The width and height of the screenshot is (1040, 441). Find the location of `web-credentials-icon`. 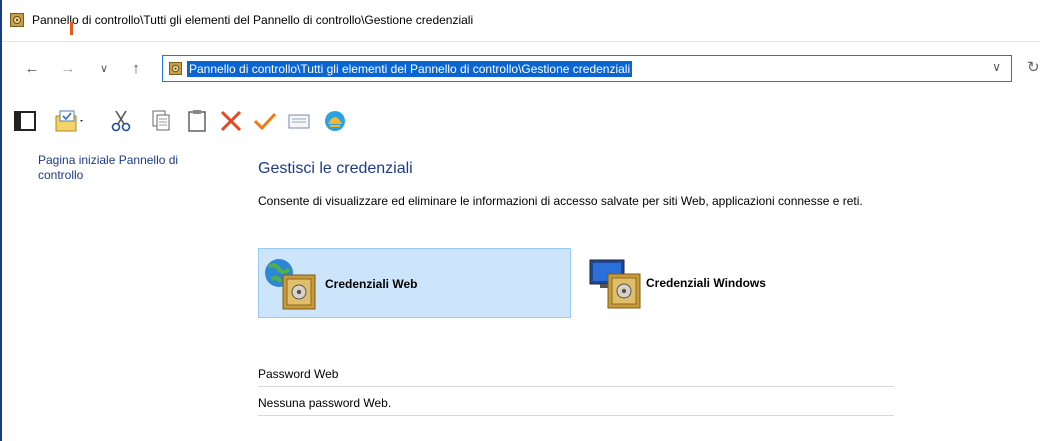

web-credentials-icon is located at coordinates (290, 284).